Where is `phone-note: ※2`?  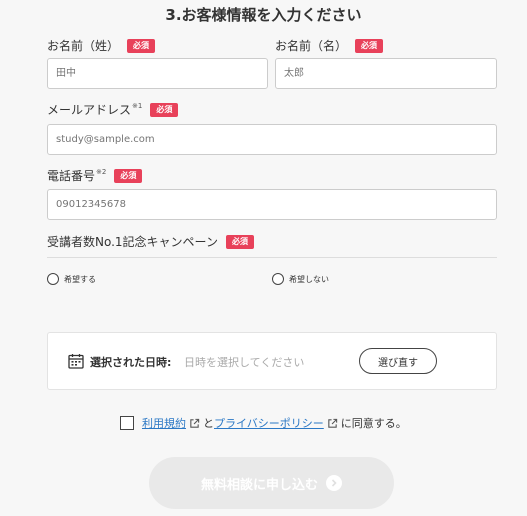
phone-note: ※2 is located at coordinates (101, 171).